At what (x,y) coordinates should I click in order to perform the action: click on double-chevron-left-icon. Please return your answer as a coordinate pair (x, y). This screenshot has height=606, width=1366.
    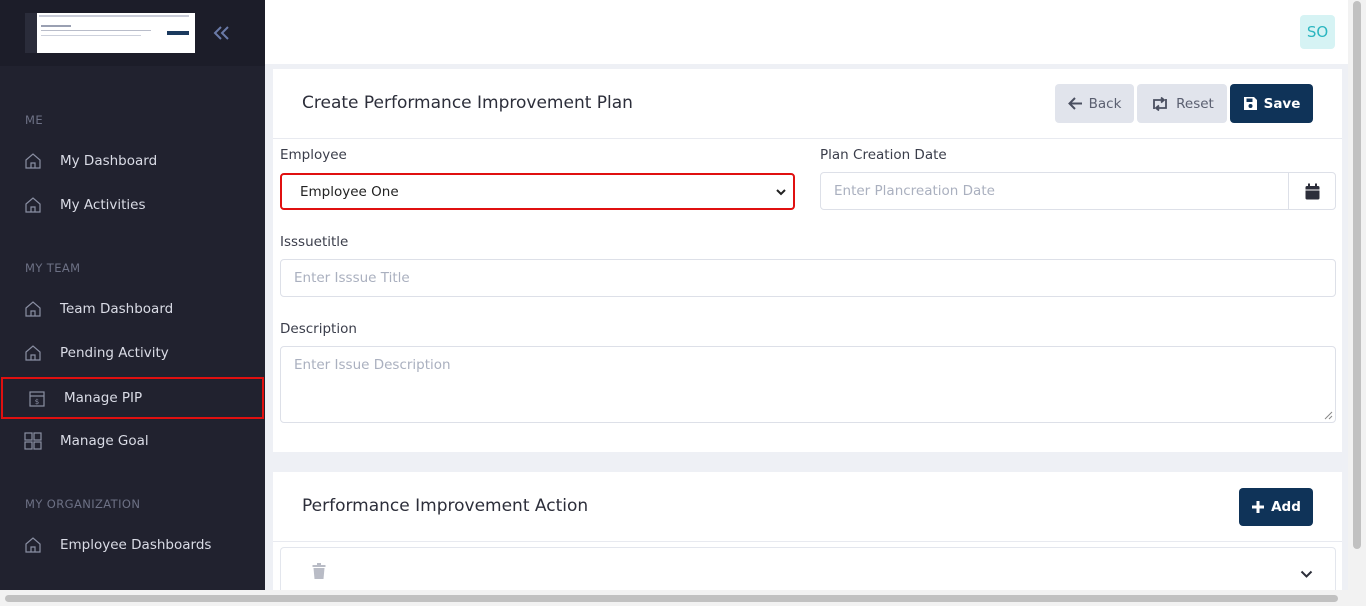
    Looking at the image, I should click on (221, 33).